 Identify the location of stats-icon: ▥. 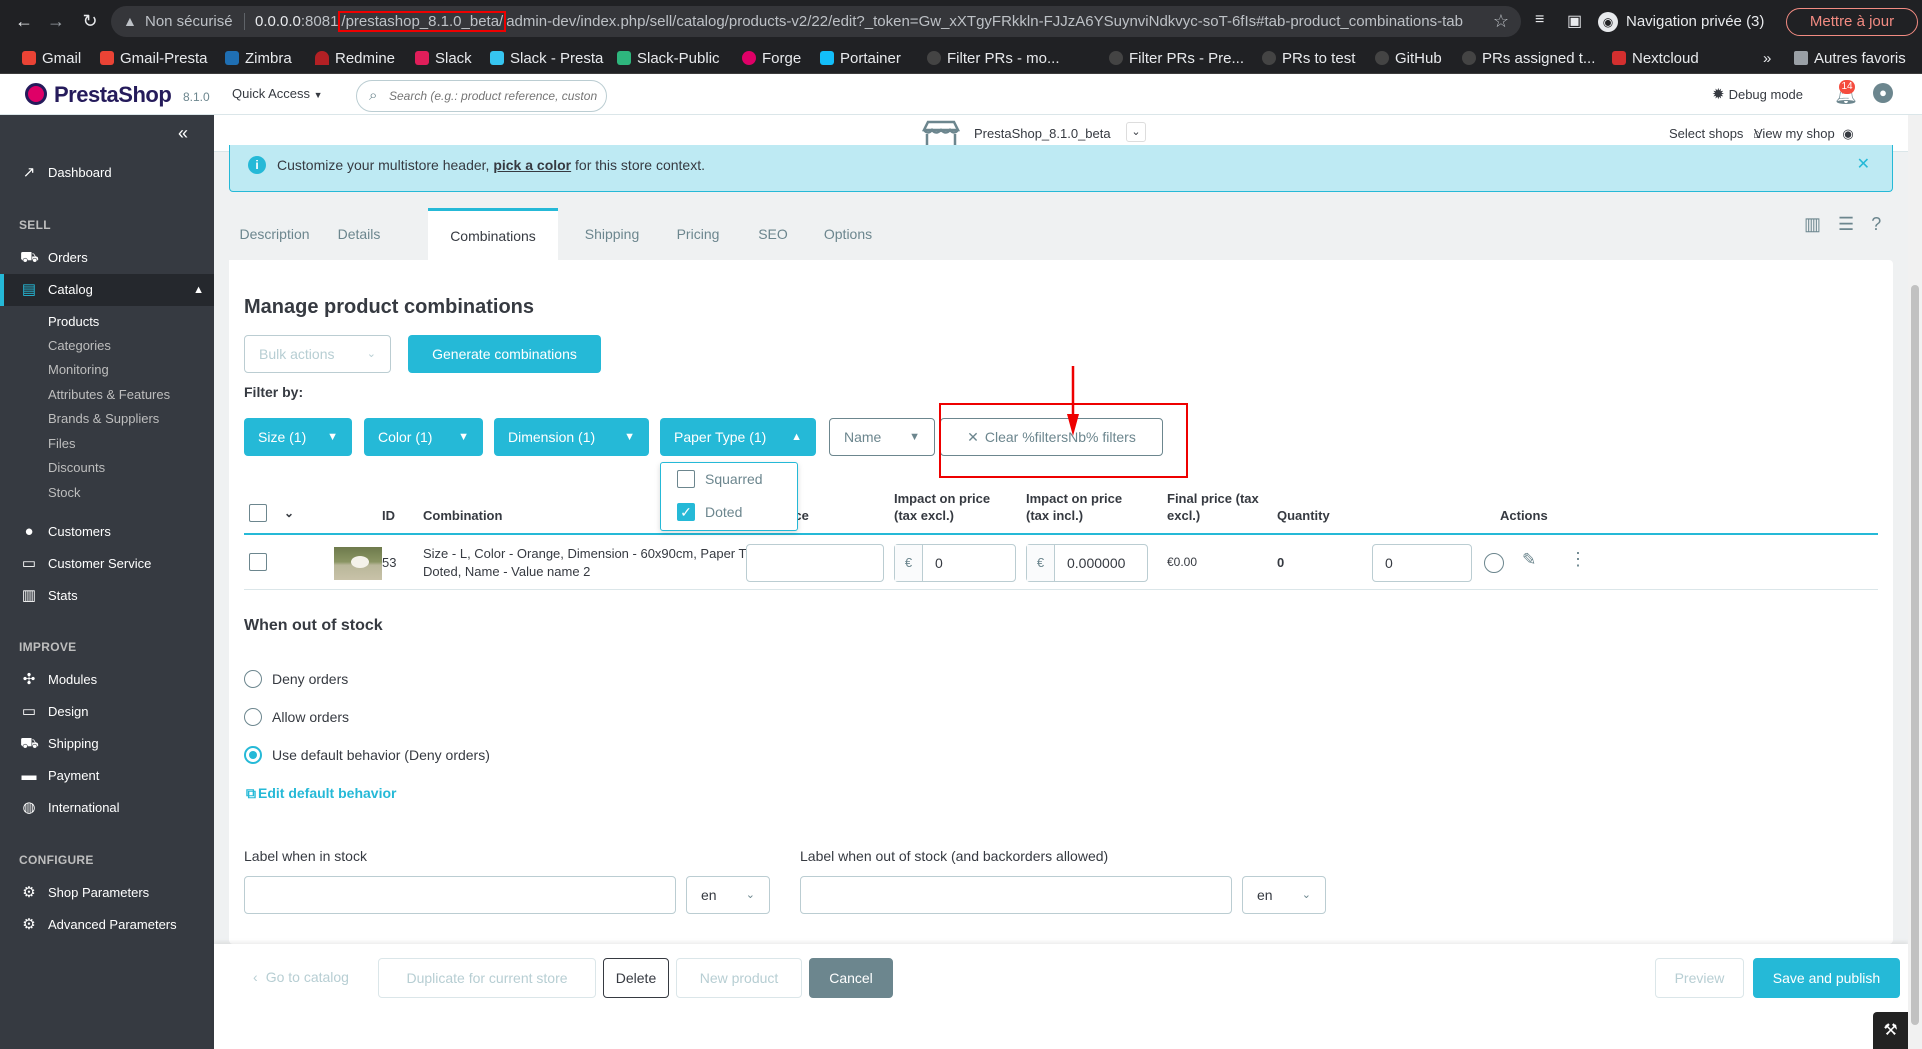
(1812, 224).